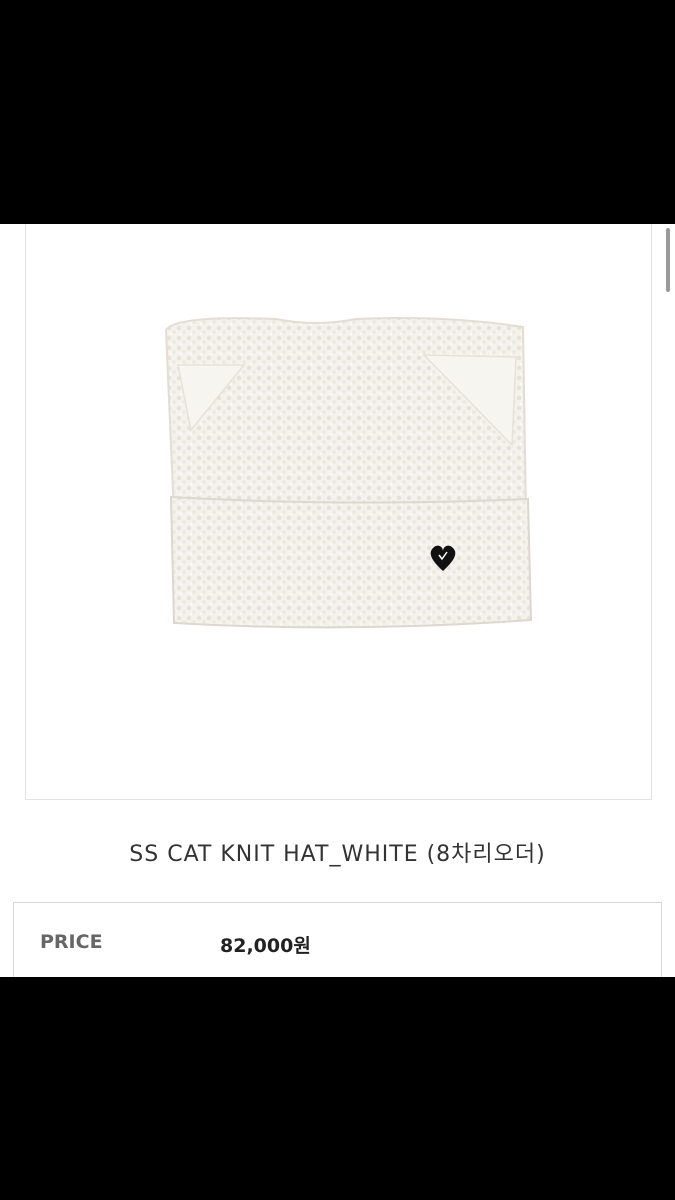 This screenshot has height=1200, width=675. Describe the element at coordinates (337, 939) in the screenshot. I see `price-box: PRICE 82,000원` at that location.